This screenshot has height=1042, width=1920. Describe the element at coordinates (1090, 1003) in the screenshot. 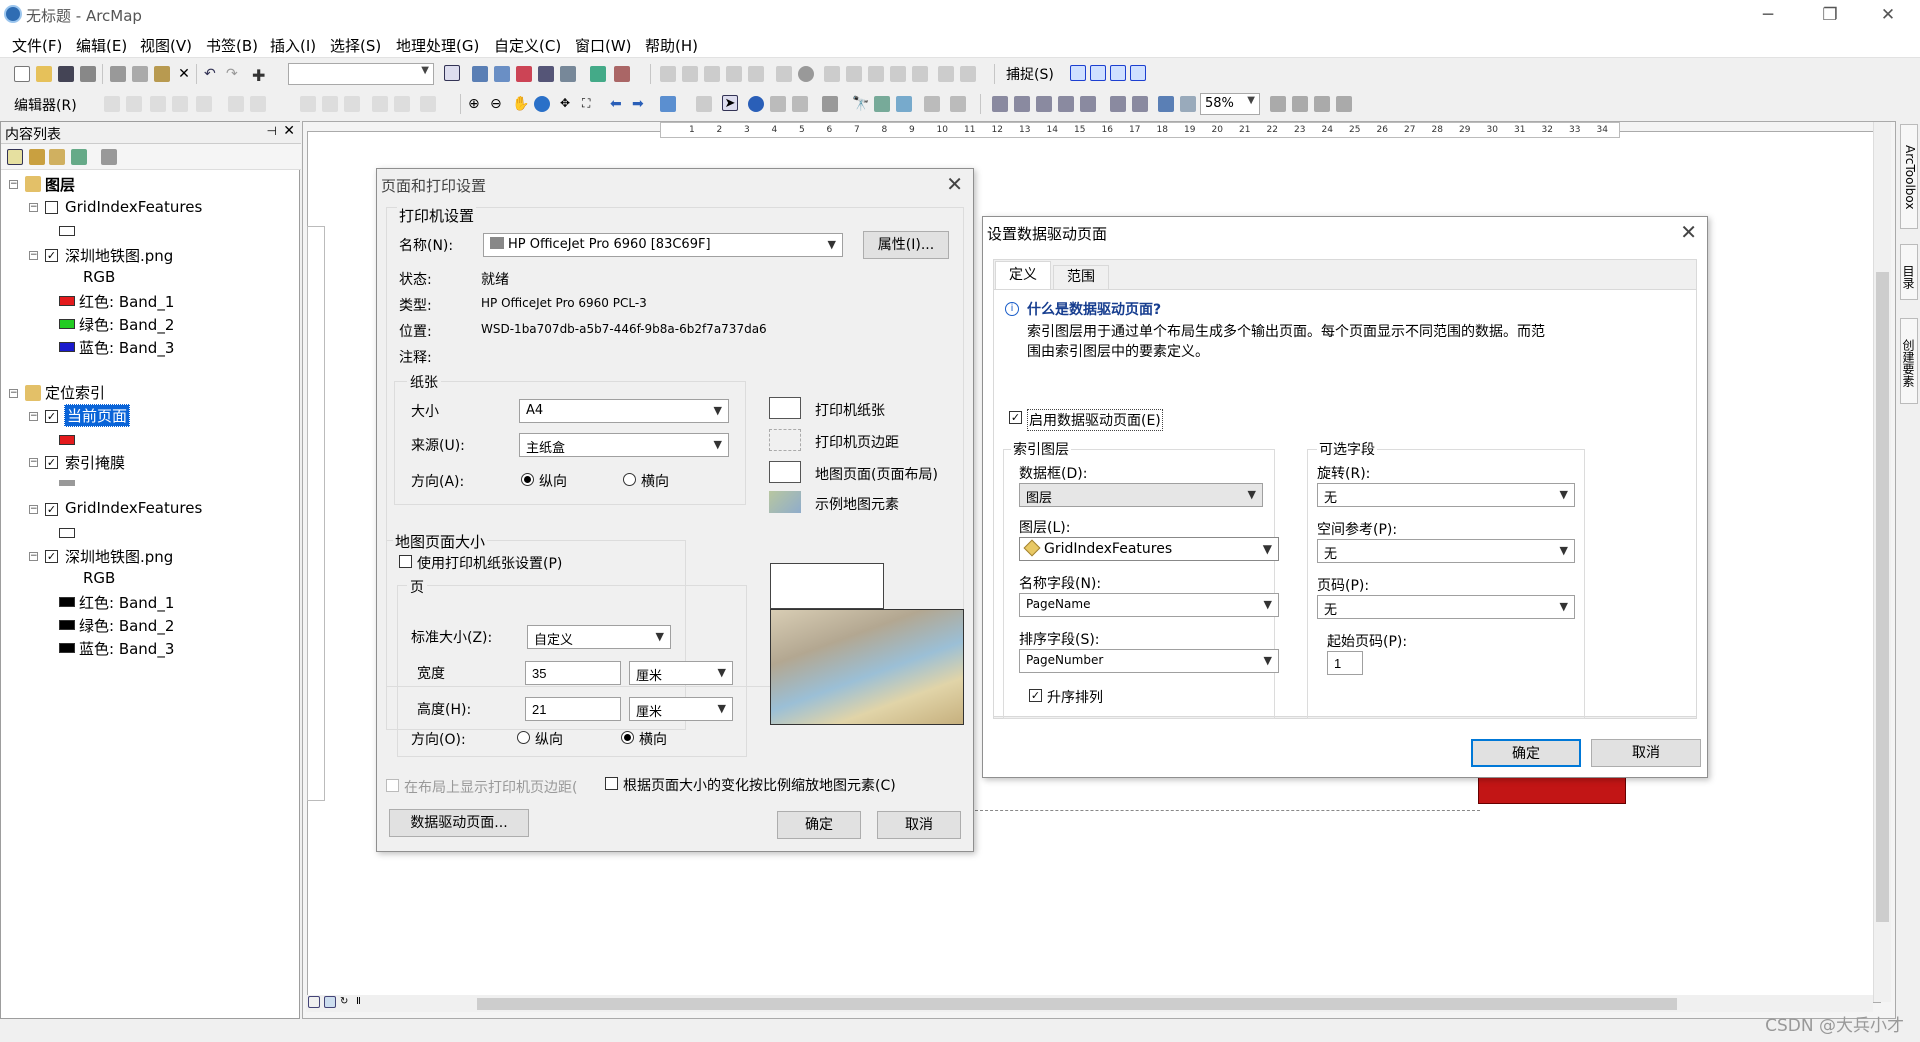

I see `horizontal-scrollbar` at that location.